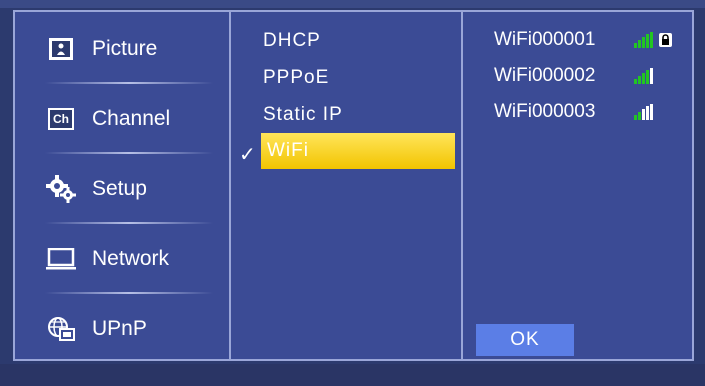 This screenshot has width=705, height=386. I want to click on menu-item-channel: Ch Channel, so click(122, 119).